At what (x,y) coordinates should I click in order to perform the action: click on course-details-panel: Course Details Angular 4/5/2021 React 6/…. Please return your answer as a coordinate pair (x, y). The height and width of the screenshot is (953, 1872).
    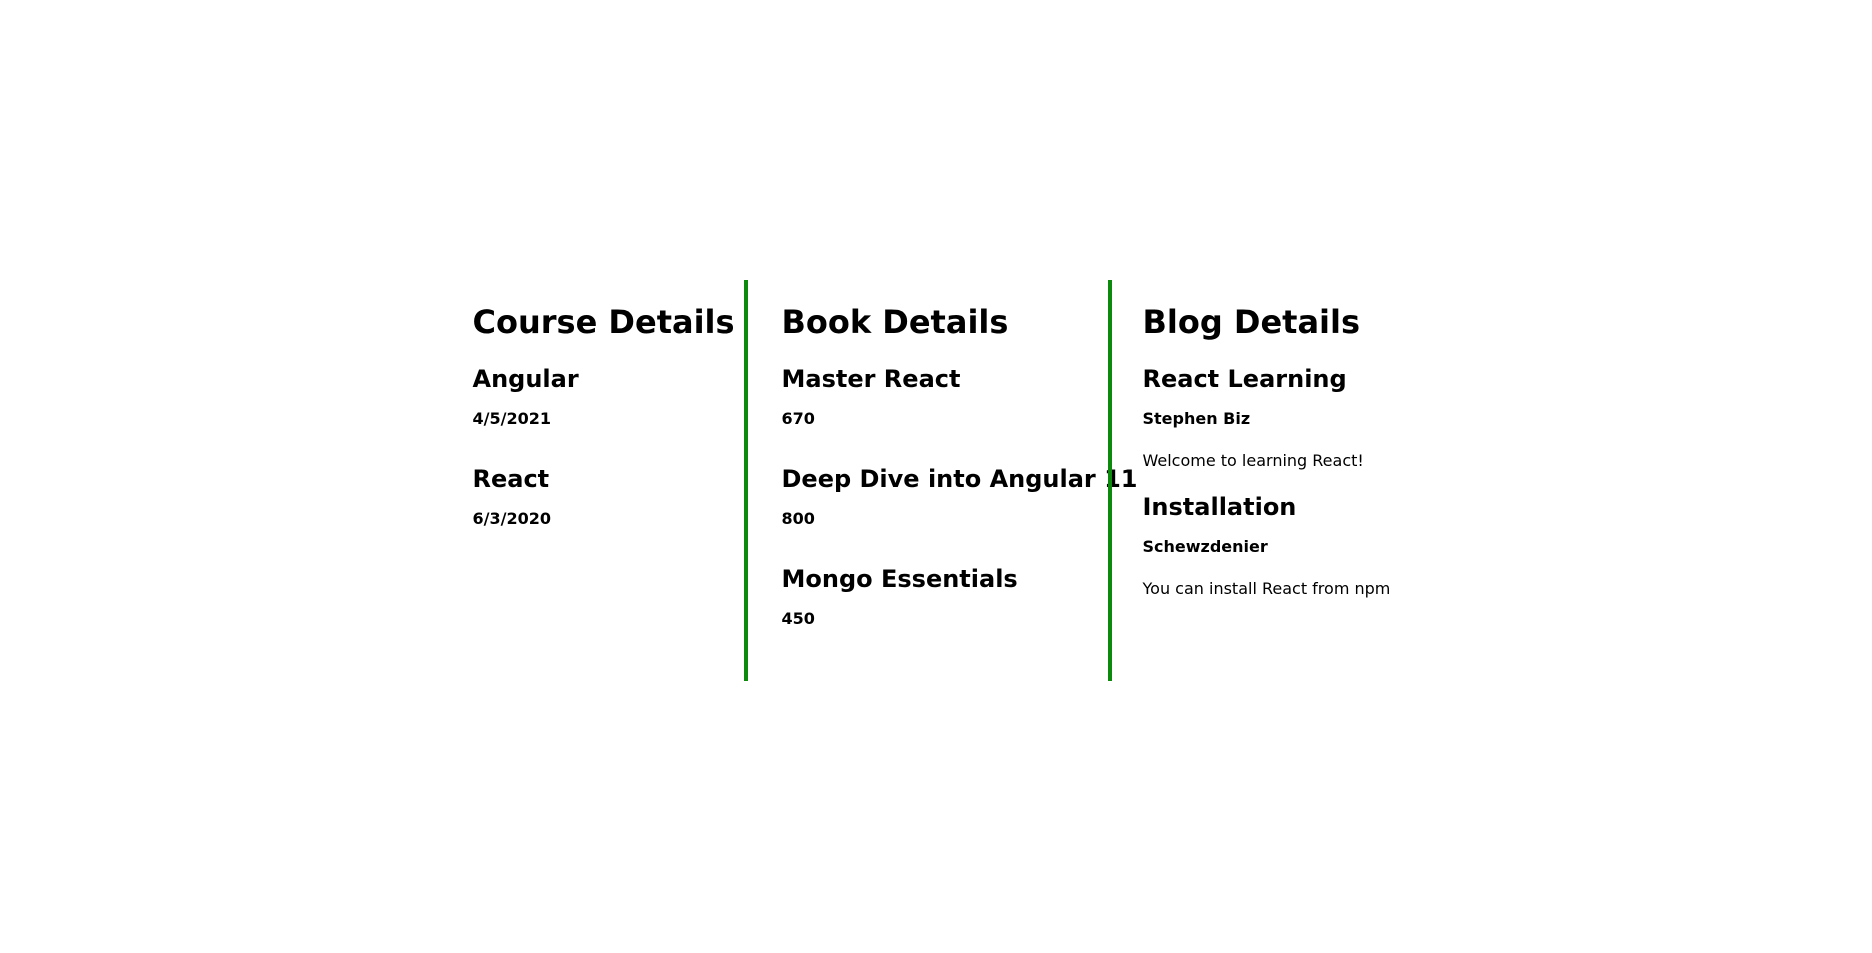
    Looking at the image, I should click on (608, 480).